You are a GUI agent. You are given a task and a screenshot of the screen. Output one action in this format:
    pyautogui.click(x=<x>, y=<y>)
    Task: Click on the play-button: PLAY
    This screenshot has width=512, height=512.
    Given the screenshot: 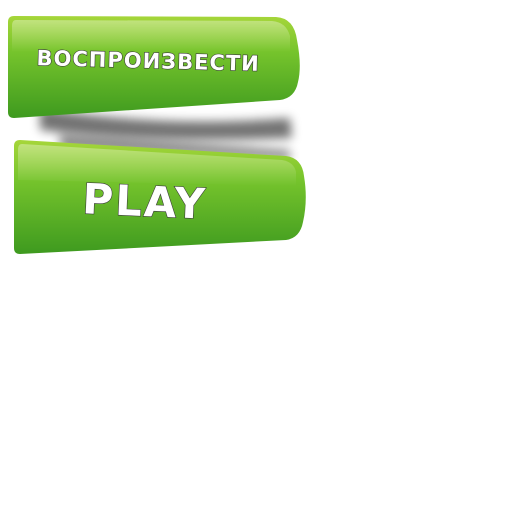 What is the action you would take?
    pyautogui.click(x=160, y=197)
    